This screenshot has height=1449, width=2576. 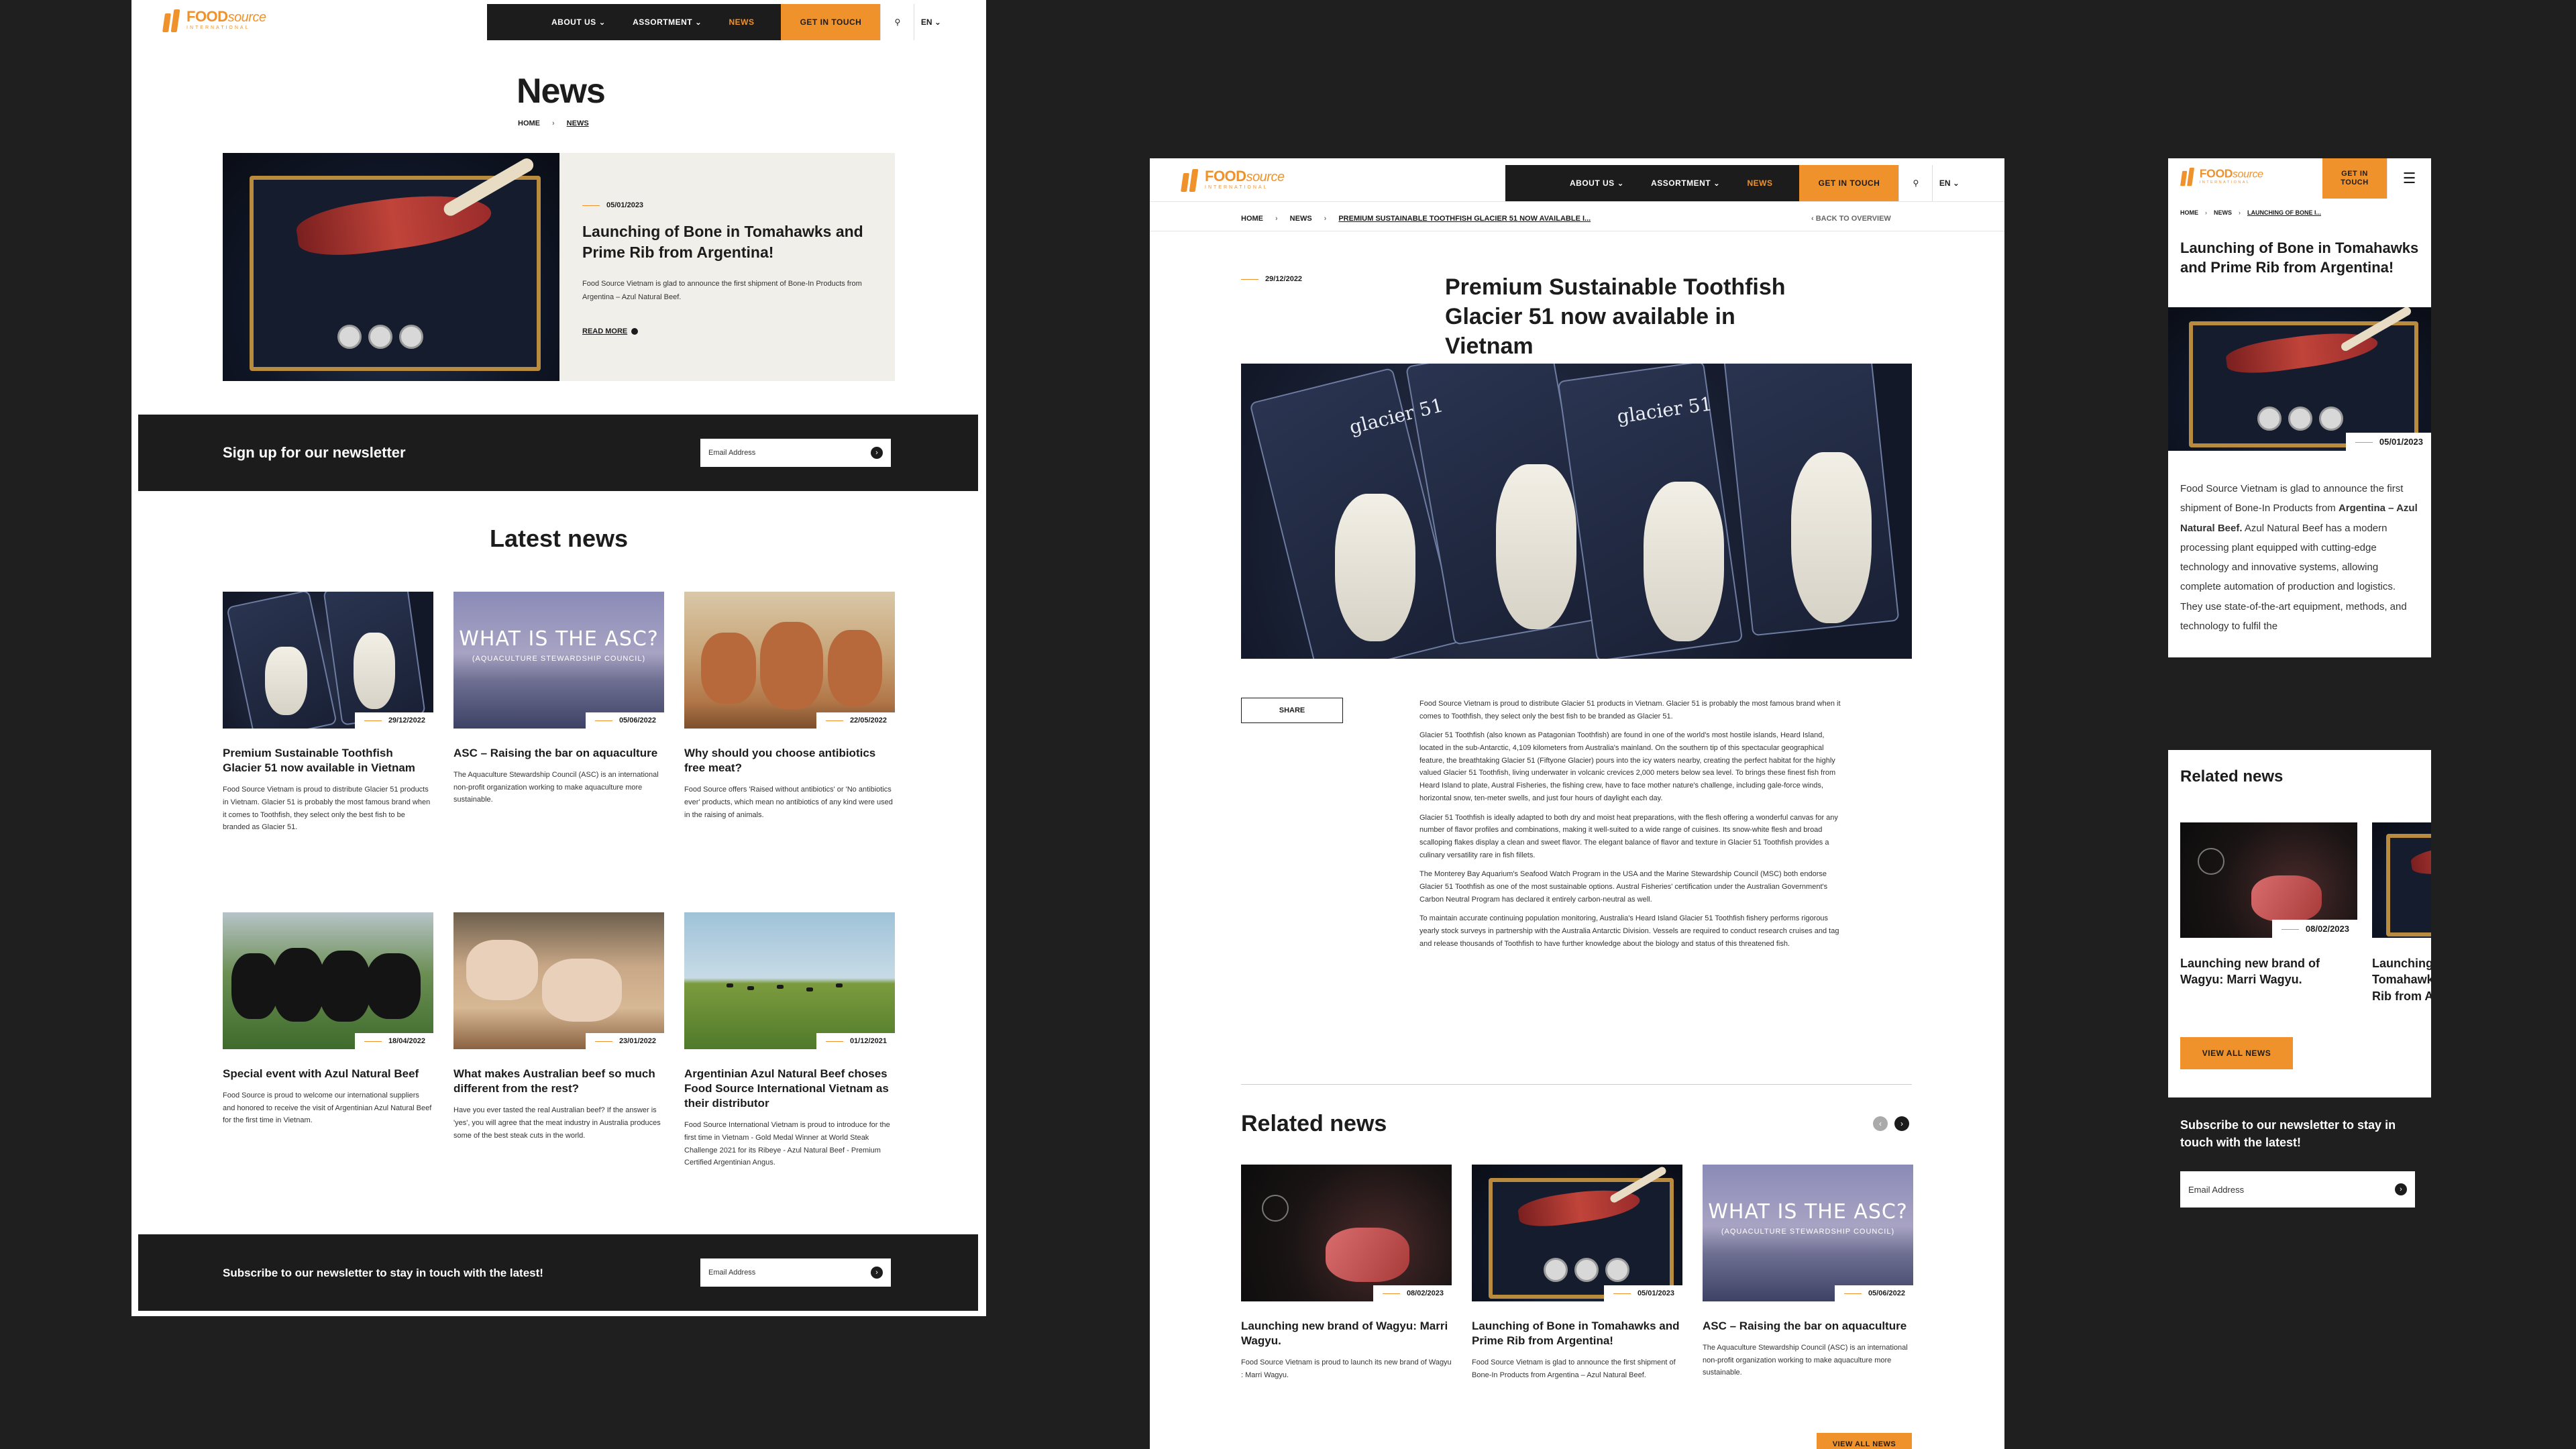 I want to click on share-button: SHARE, so click(x=1292, y=710).